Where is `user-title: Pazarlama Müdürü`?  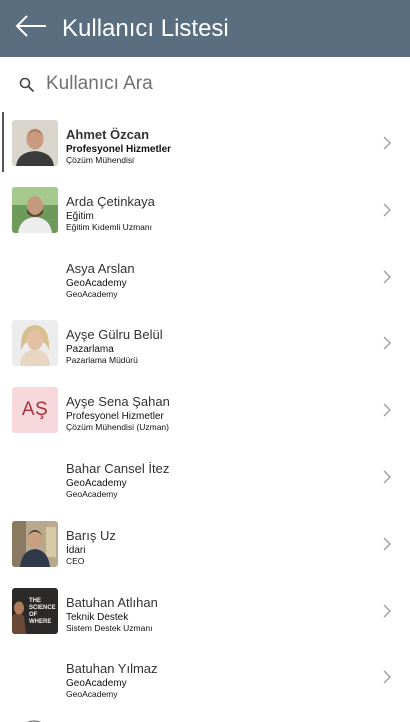 user-title: Pazarlama Müdürü is located at coordinates (102, 360).